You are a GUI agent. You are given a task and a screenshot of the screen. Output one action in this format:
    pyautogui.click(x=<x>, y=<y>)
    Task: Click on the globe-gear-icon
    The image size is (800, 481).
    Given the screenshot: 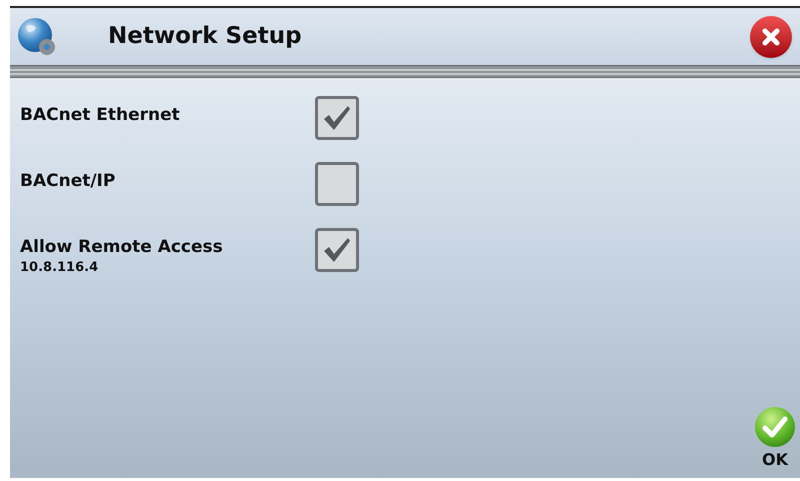 What is the action you would take?
    pyautogui.click(x=37, y=37)
    